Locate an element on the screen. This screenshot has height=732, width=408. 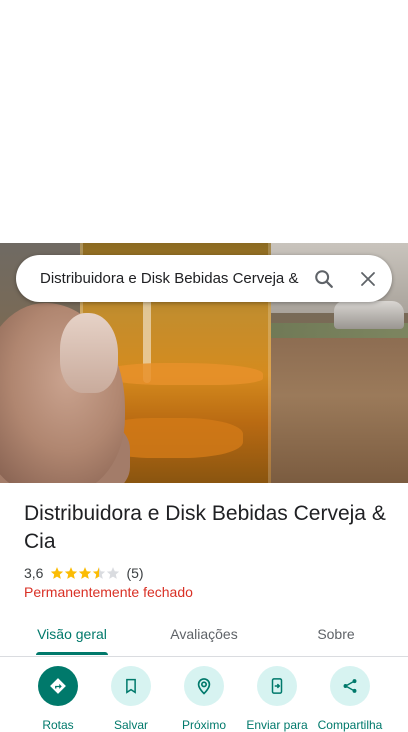
nearby-button: Próximo is located at coordinates (204, 699).